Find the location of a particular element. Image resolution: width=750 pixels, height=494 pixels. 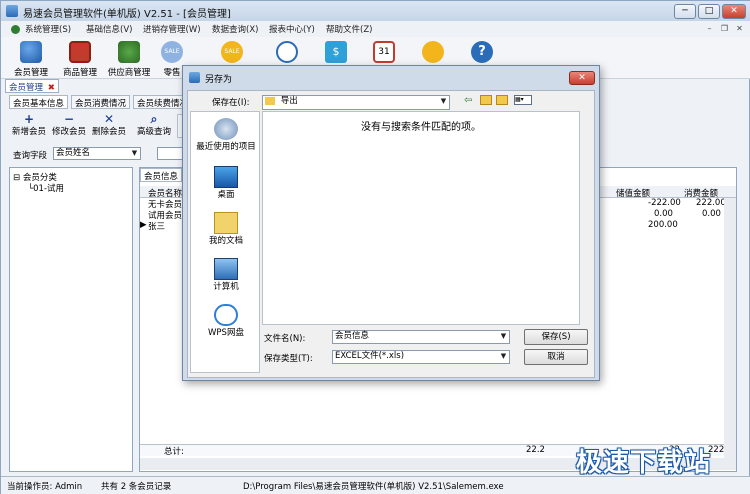

button-label: 高级查询 is located at coordinates (153, 132).